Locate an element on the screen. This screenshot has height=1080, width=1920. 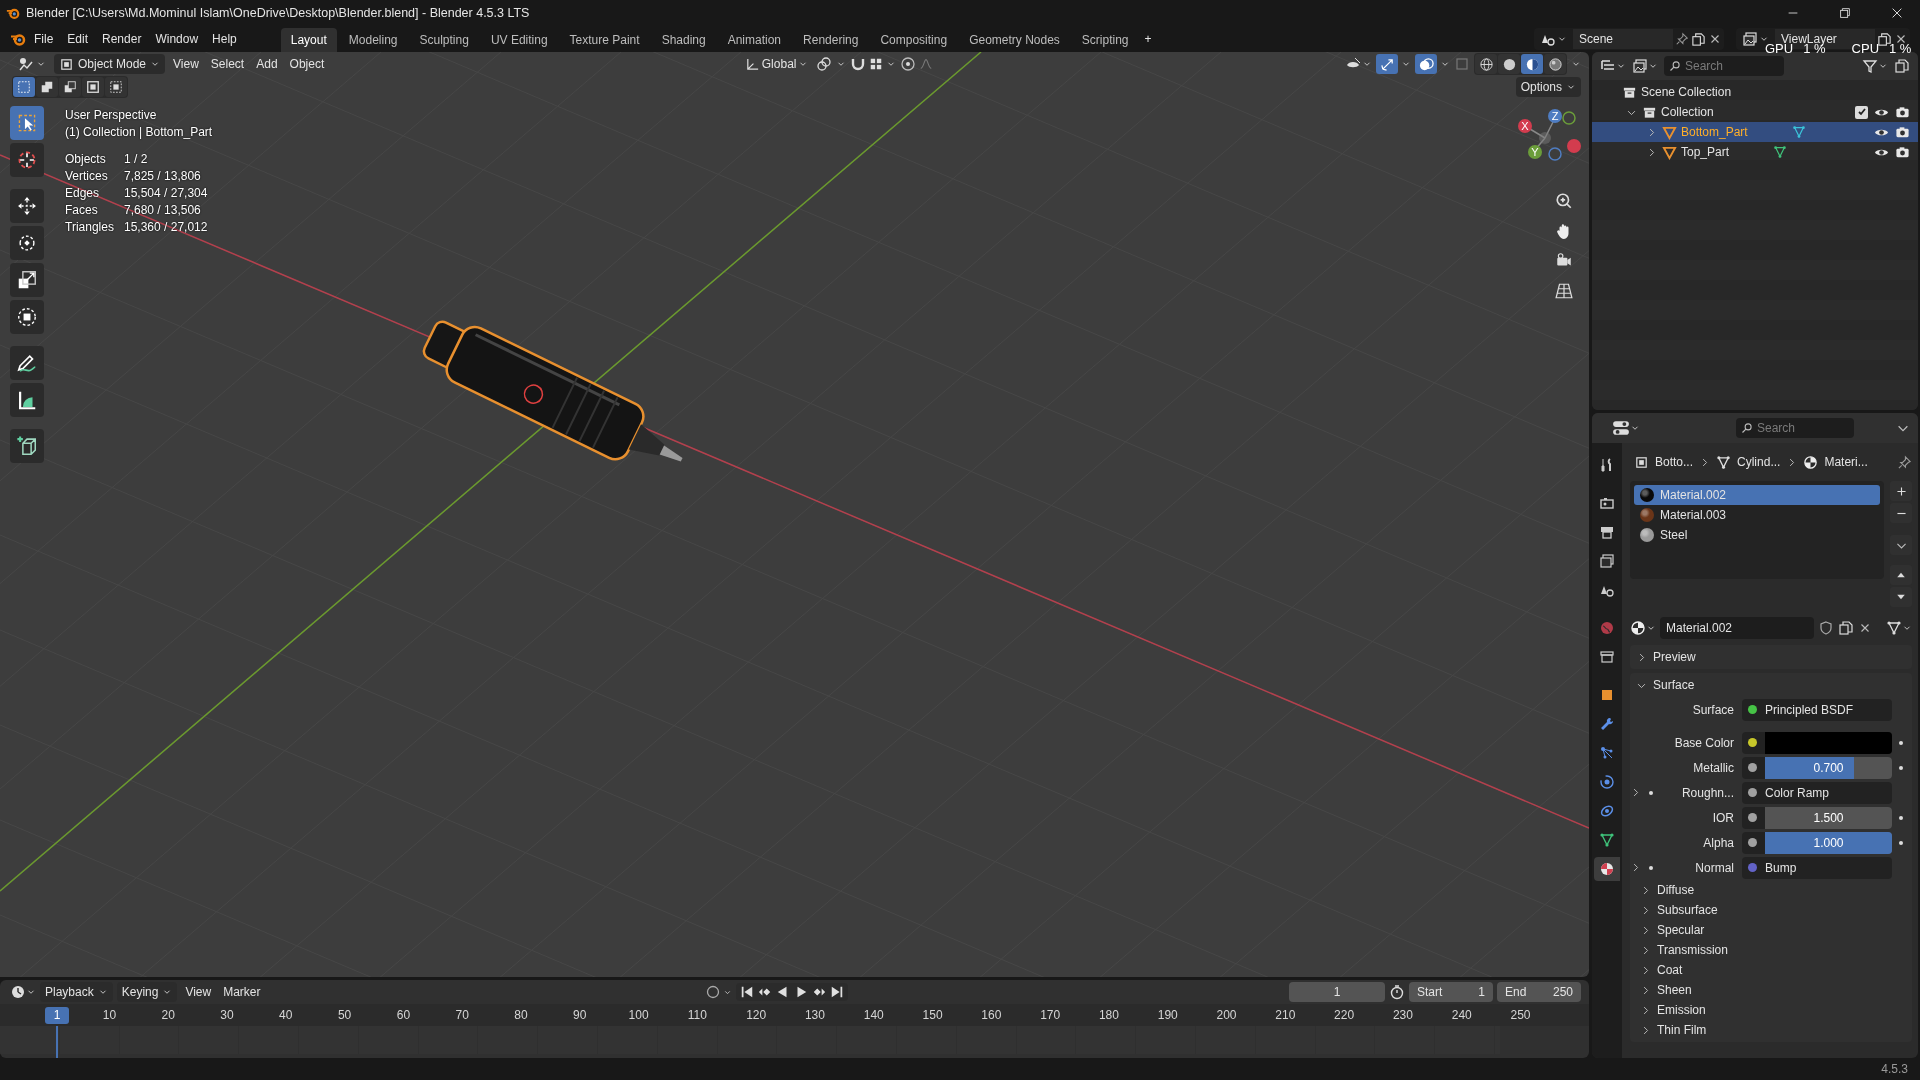
toggle-switches-icon is located at coordinates (1621, 428).